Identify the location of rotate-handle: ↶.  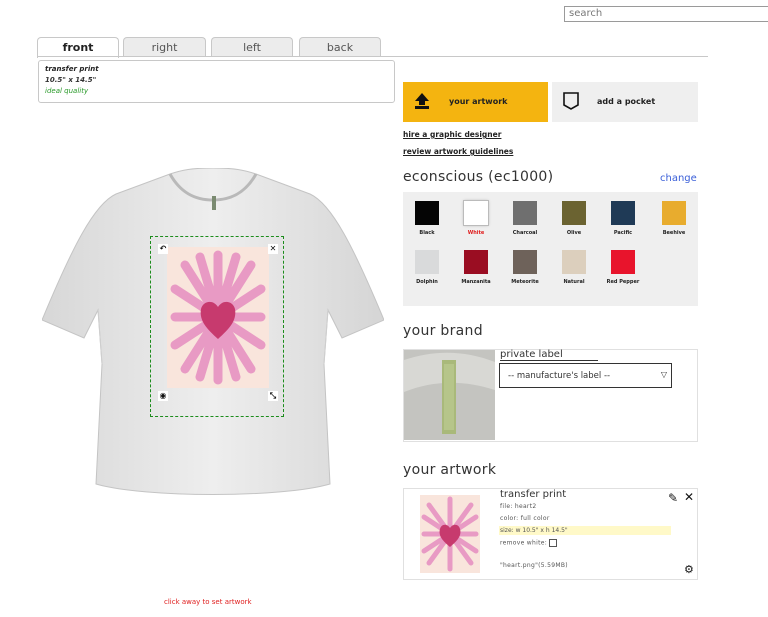
(163, 249).